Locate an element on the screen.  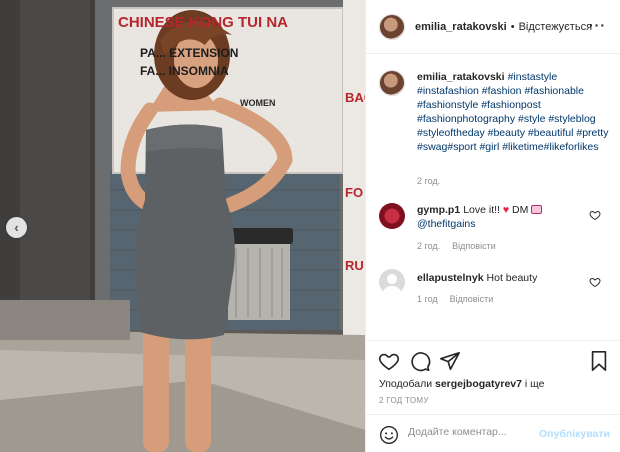
likes-prefix: Уподобали is located at coordinates (406, 384).